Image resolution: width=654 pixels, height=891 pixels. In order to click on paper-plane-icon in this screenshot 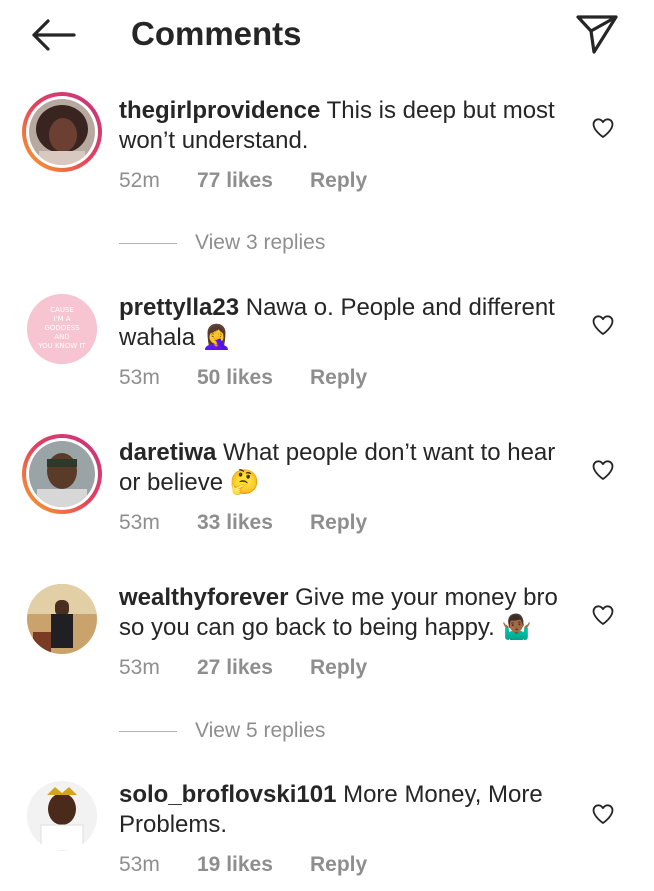, I will do `click(597, 34)`.